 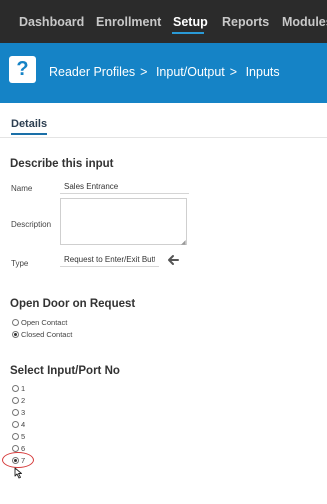 I want to click on nav-setup: Setup, so click(x=190, y=22).